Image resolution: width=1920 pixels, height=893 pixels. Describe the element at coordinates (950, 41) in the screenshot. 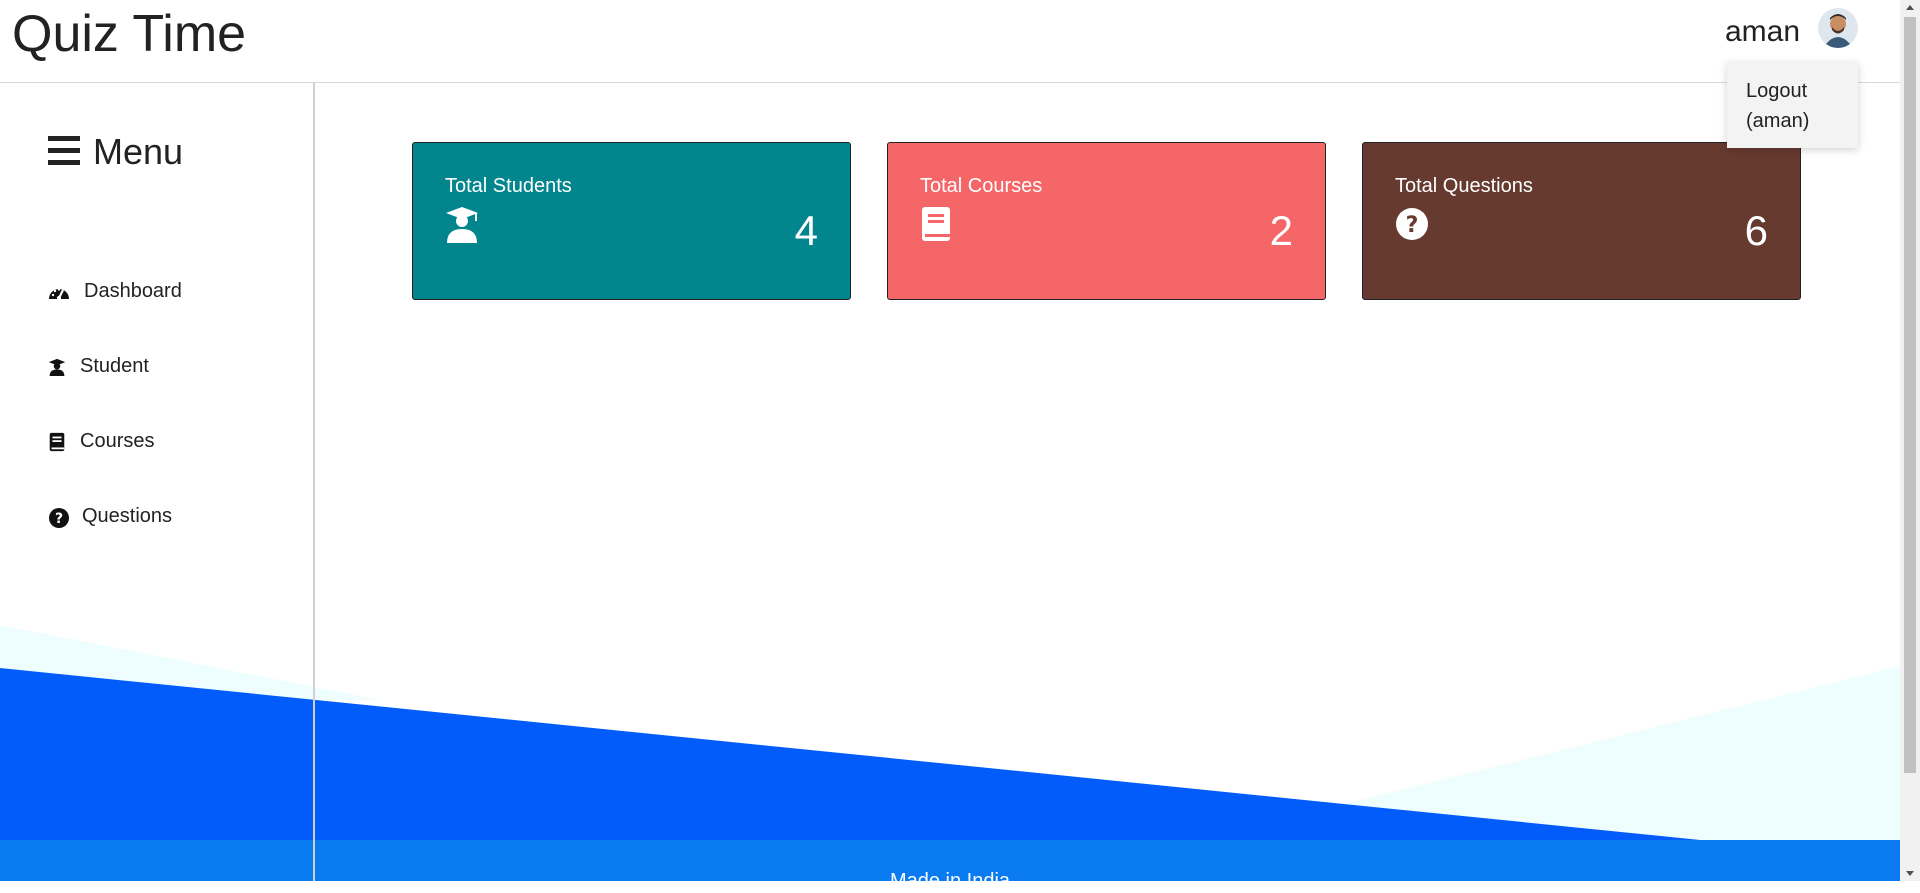

I see `top-header: Quiz Time aman` at that location.